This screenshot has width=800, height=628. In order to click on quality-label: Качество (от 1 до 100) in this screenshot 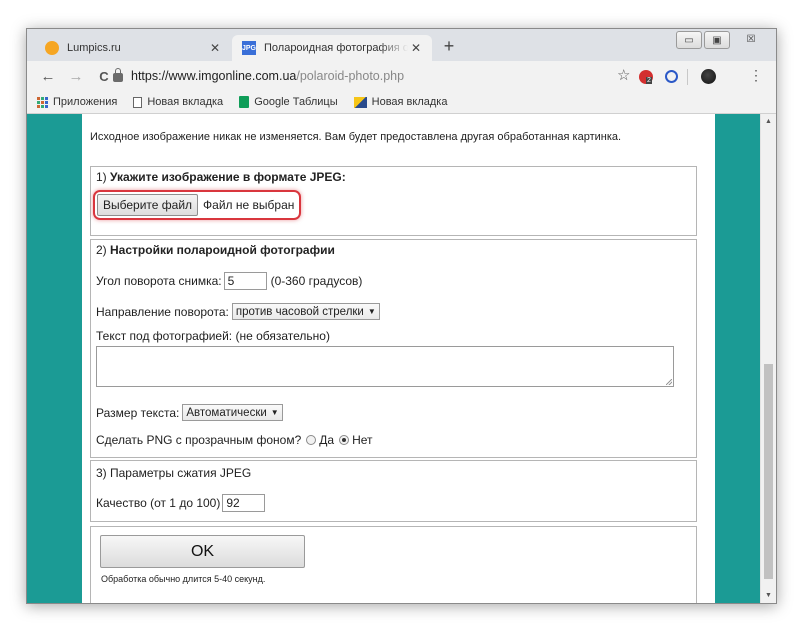, I will do `click(158, 503)`.